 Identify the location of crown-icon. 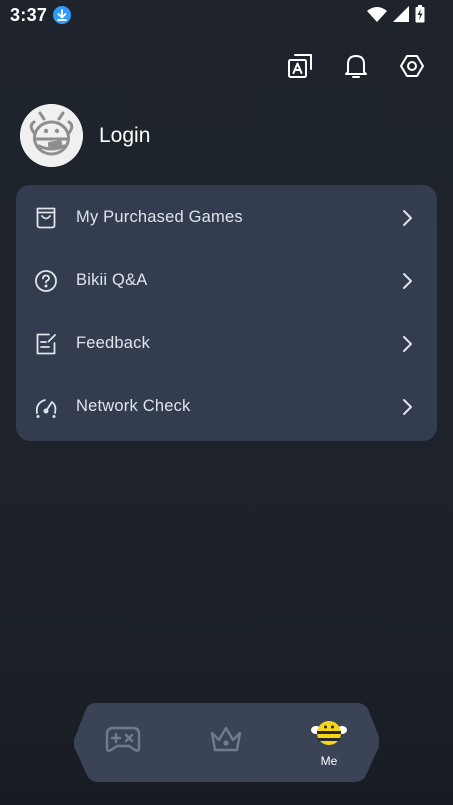
(226, 741).